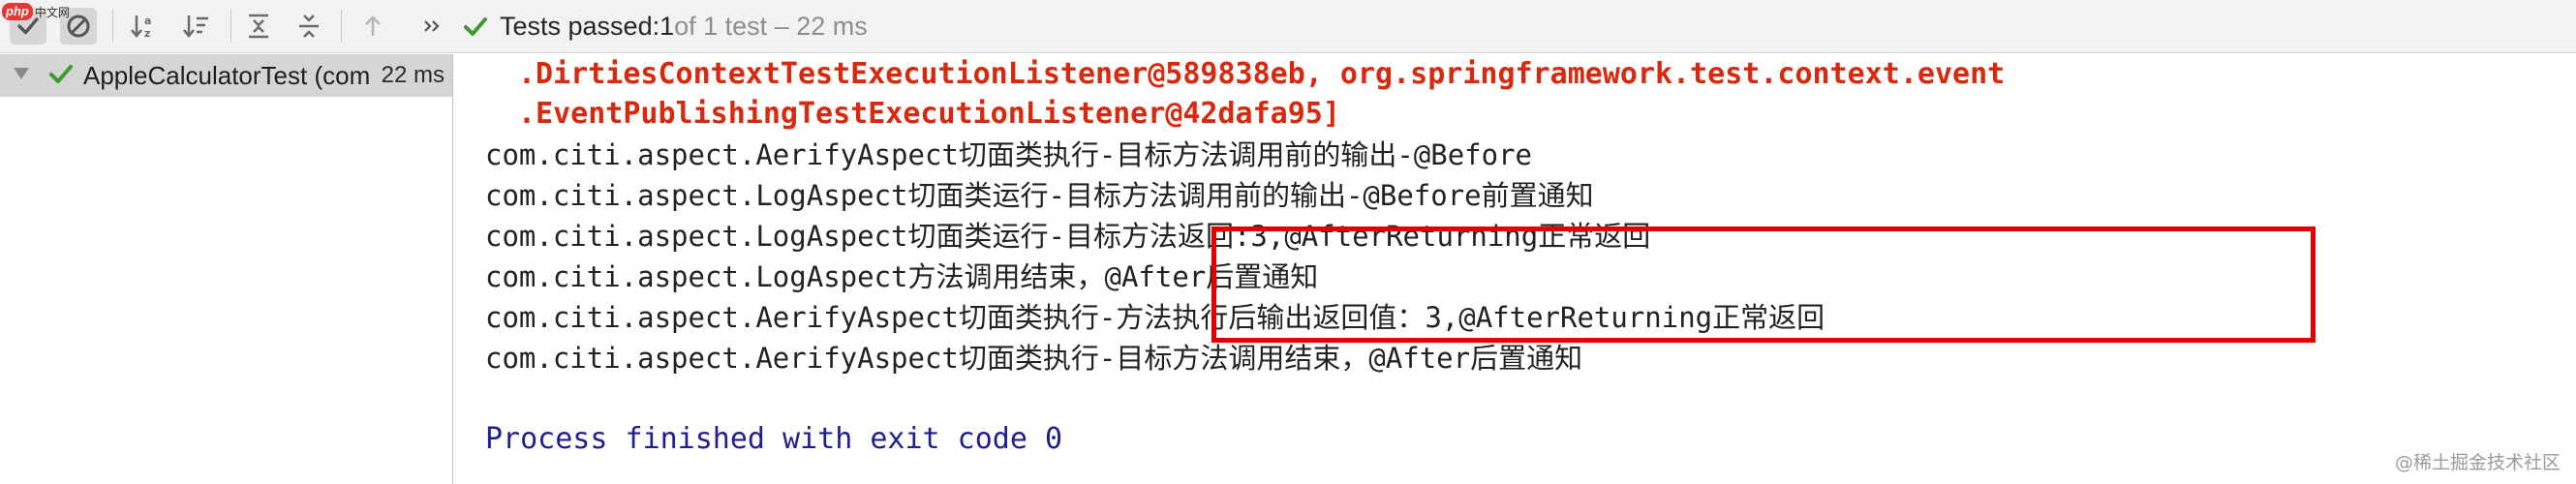 Image resolution: width=2576 pixels, height=484 pixels. Describe the element at coordinates (475, 27) in the screenshot. I see `tests-passed-icon` at that location.